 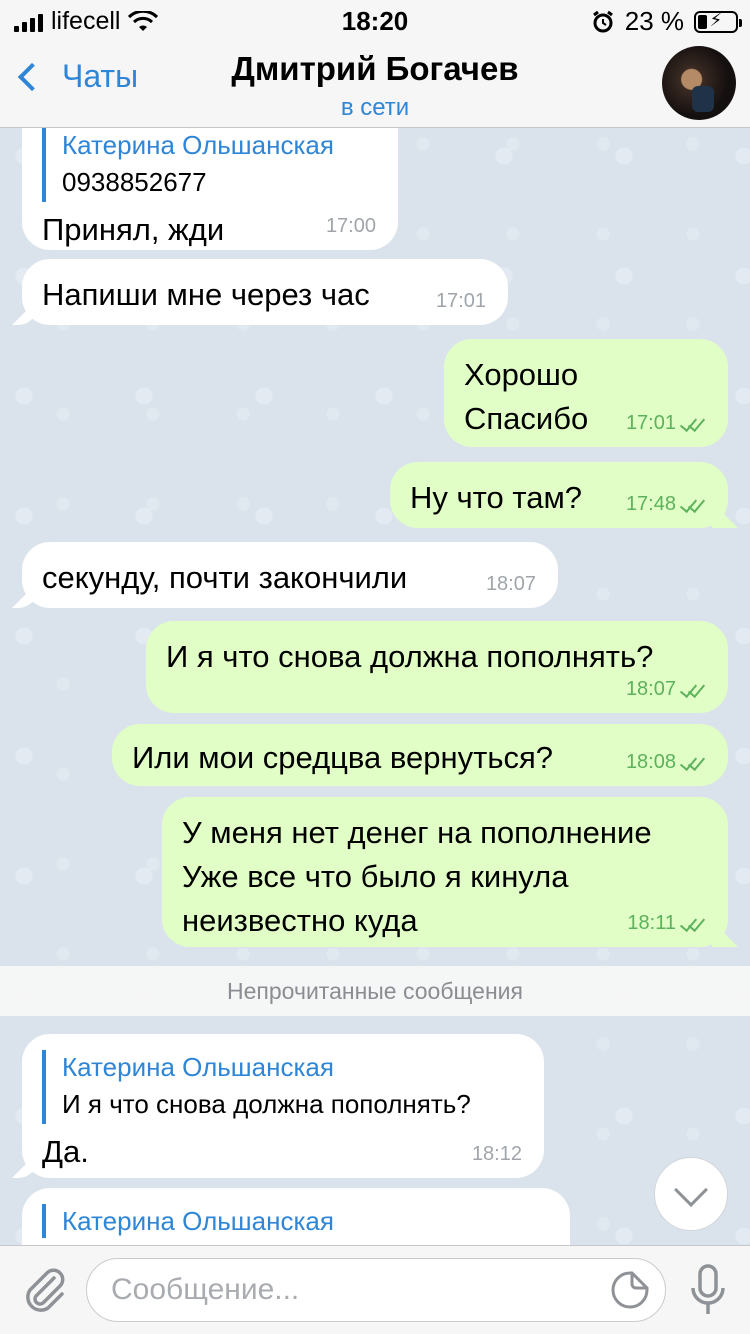 I want to click on message-text: секунду, почти закончили, so click(x=225, y=577).